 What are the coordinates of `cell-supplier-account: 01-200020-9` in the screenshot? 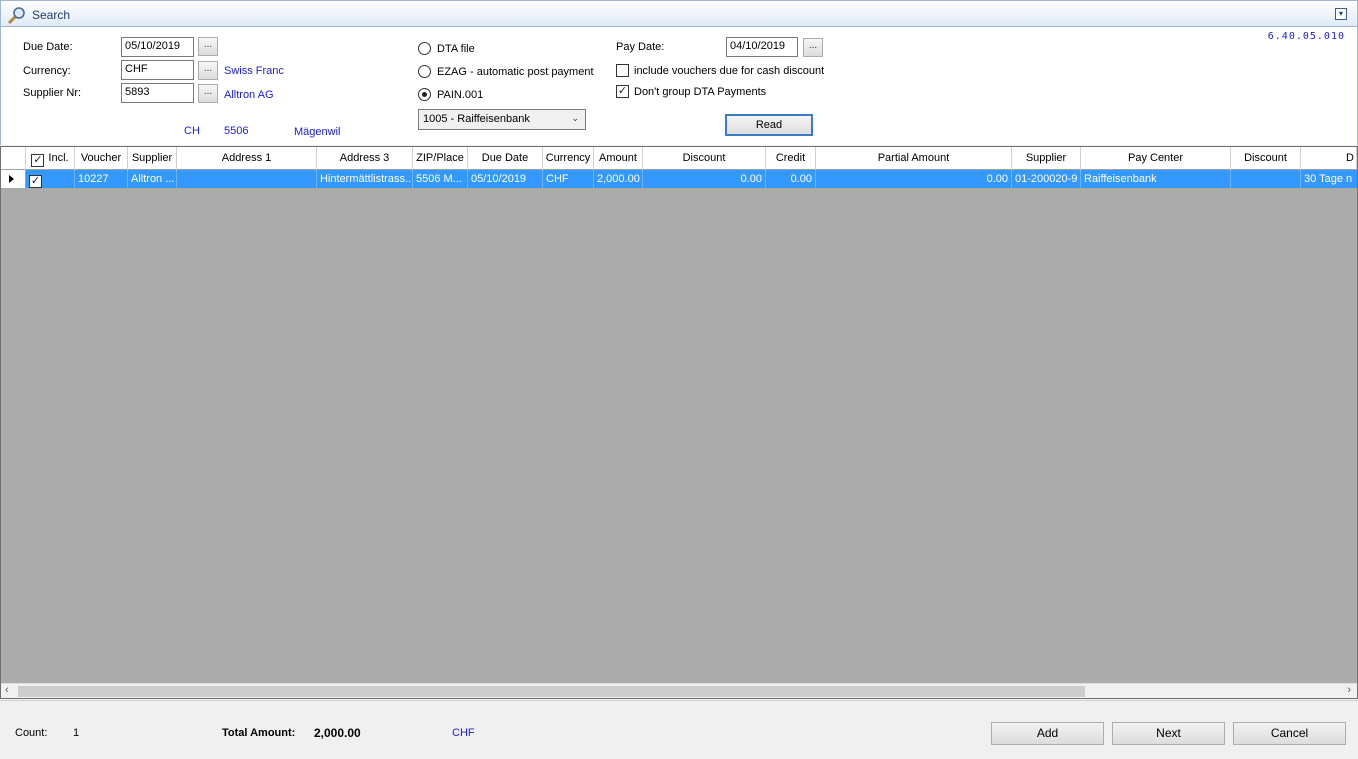 It's located at (1046, 179).